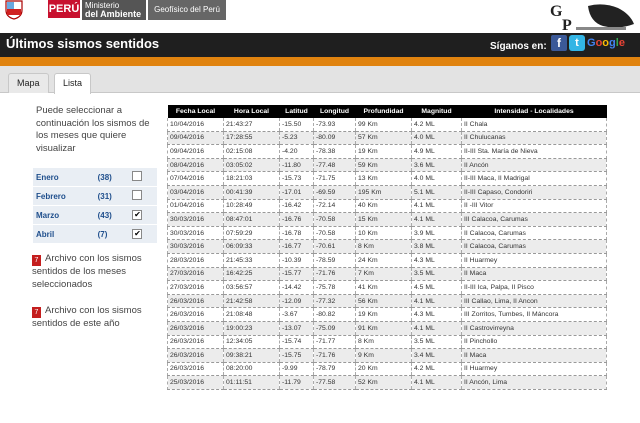 The width and height of the screenshot is (640, 423). I want to click on peru-label: PERÚ, so click(64, 9).